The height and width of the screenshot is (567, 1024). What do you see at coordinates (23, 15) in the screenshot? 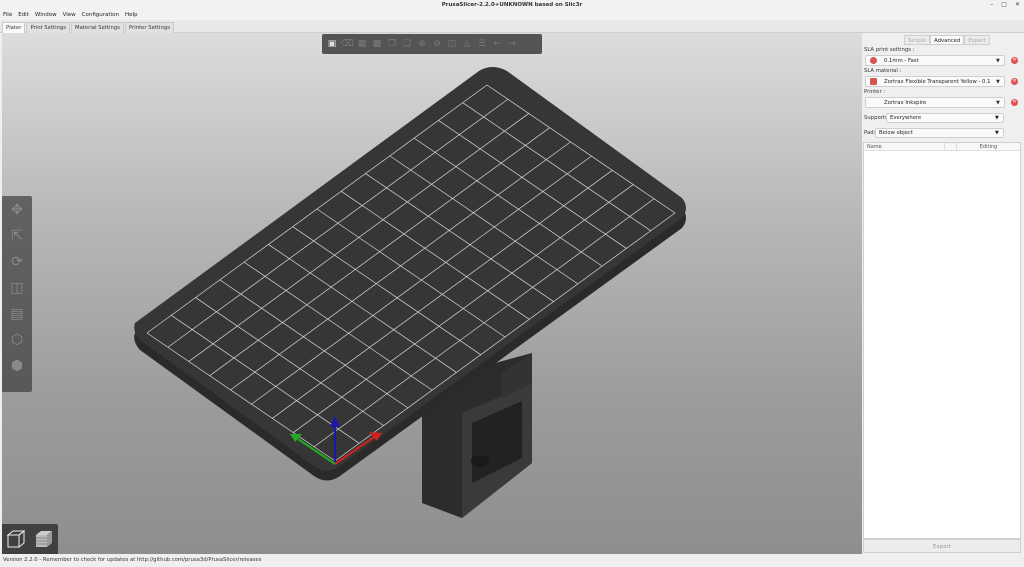
I see `menu-edit: Edit` at bounding box center [23, 15].